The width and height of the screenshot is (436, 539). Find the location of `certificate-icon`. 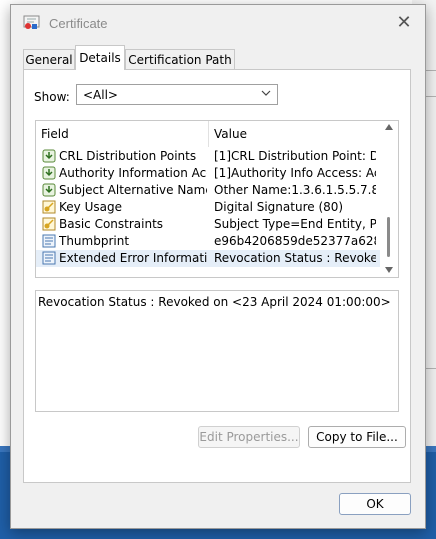

certificate-icon is located at coordinates (31, 22).